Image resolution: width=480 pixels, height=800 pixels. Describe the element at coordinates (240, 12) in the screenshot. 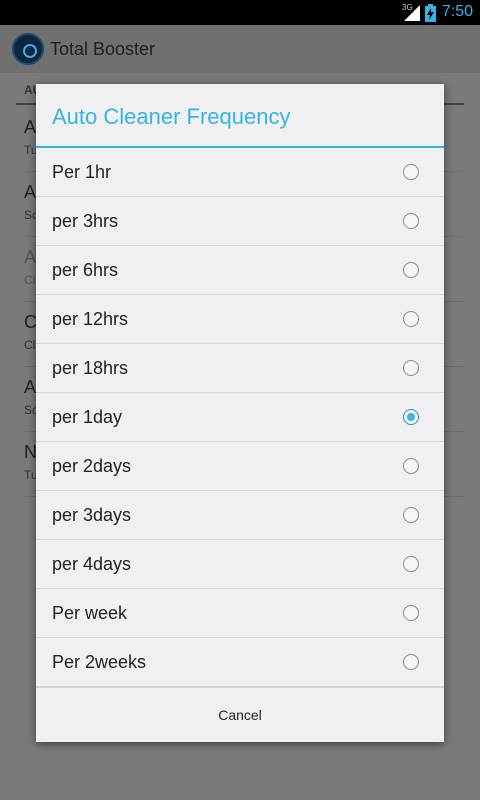

I see `status-bar: 3G 7:50` at that location.